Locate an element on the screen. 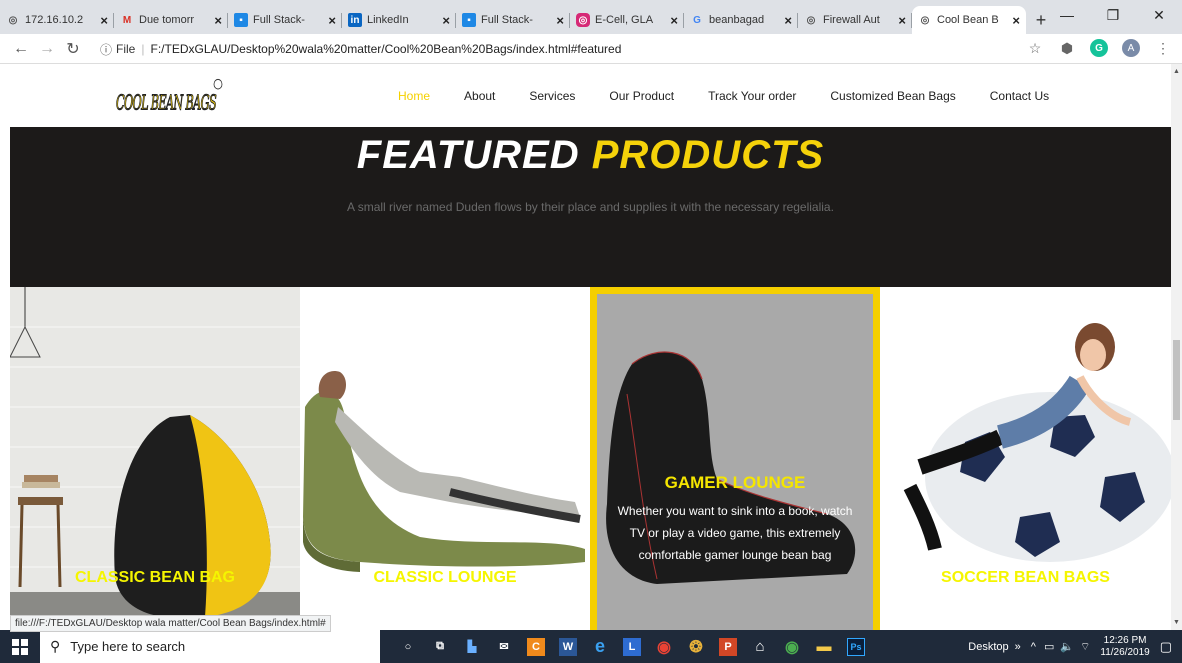 The height and width of the screenshot is (663, 1182). nav-track-order: Track Your order is located at coordinates (752, 96).